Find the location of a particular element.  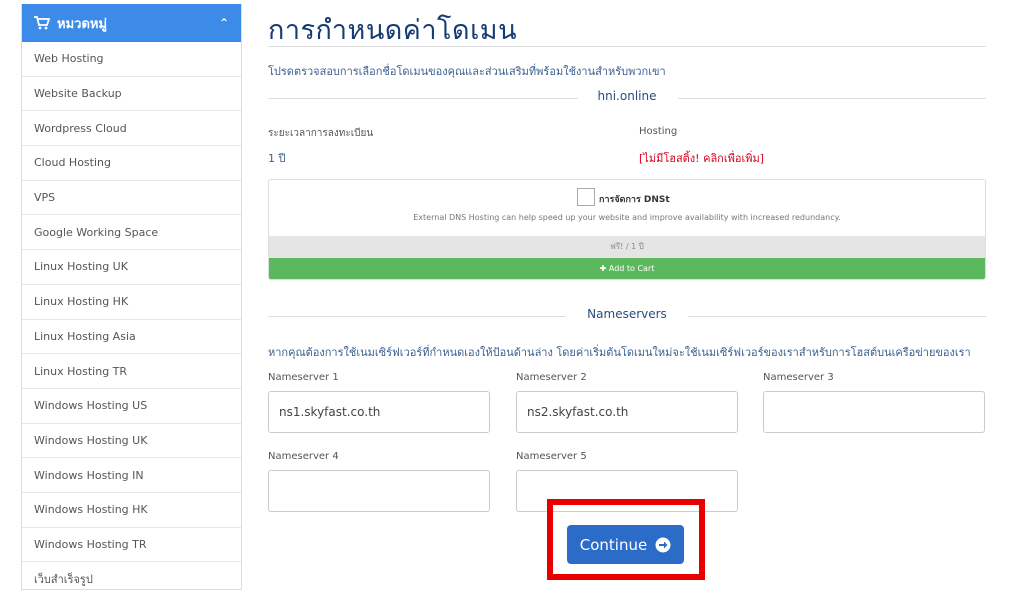

dns-management-title: การจัดการ DNSt is located at coordinates (634, 200).